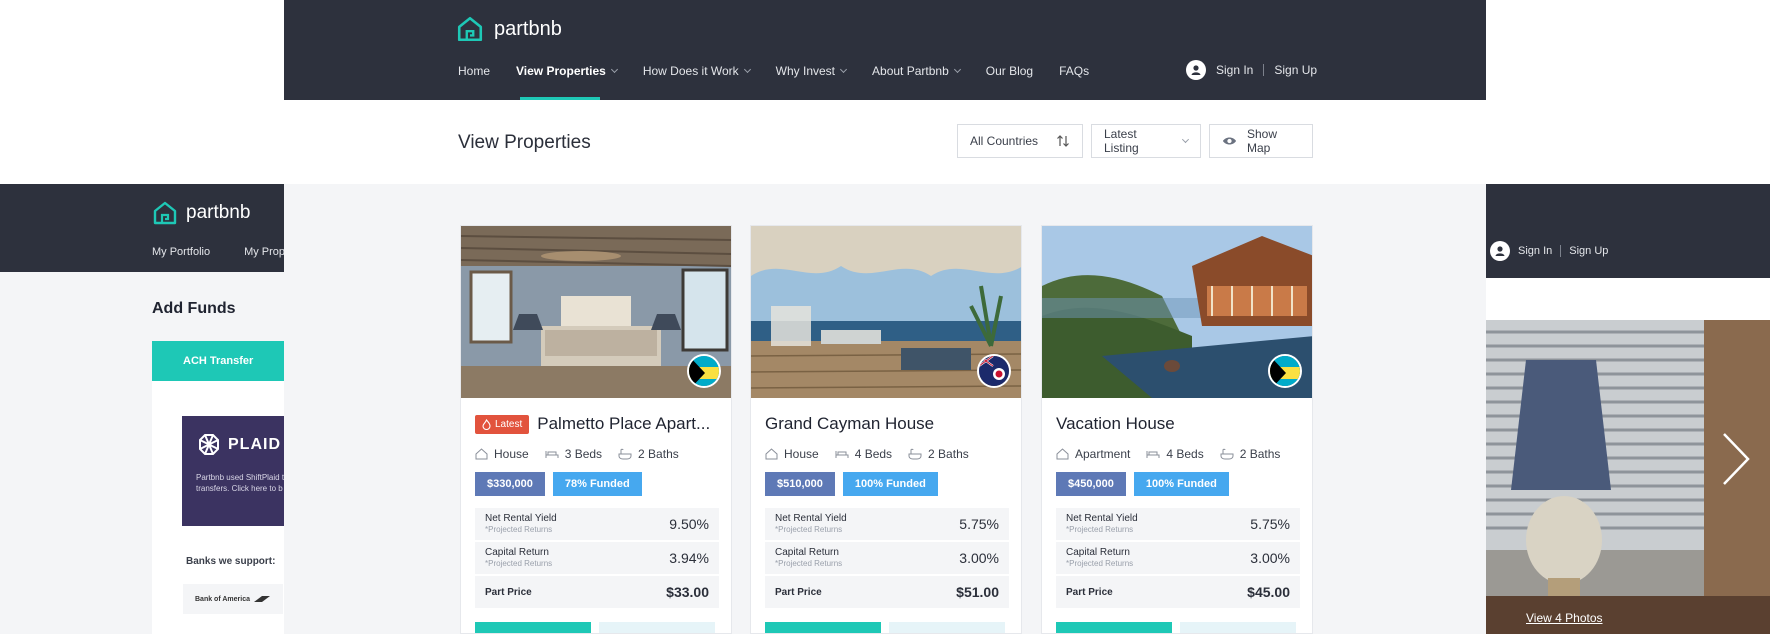  Describe the element at coordinates (231, 561) in the screenshot. I see `banks-label: Banks we support:` at that location.